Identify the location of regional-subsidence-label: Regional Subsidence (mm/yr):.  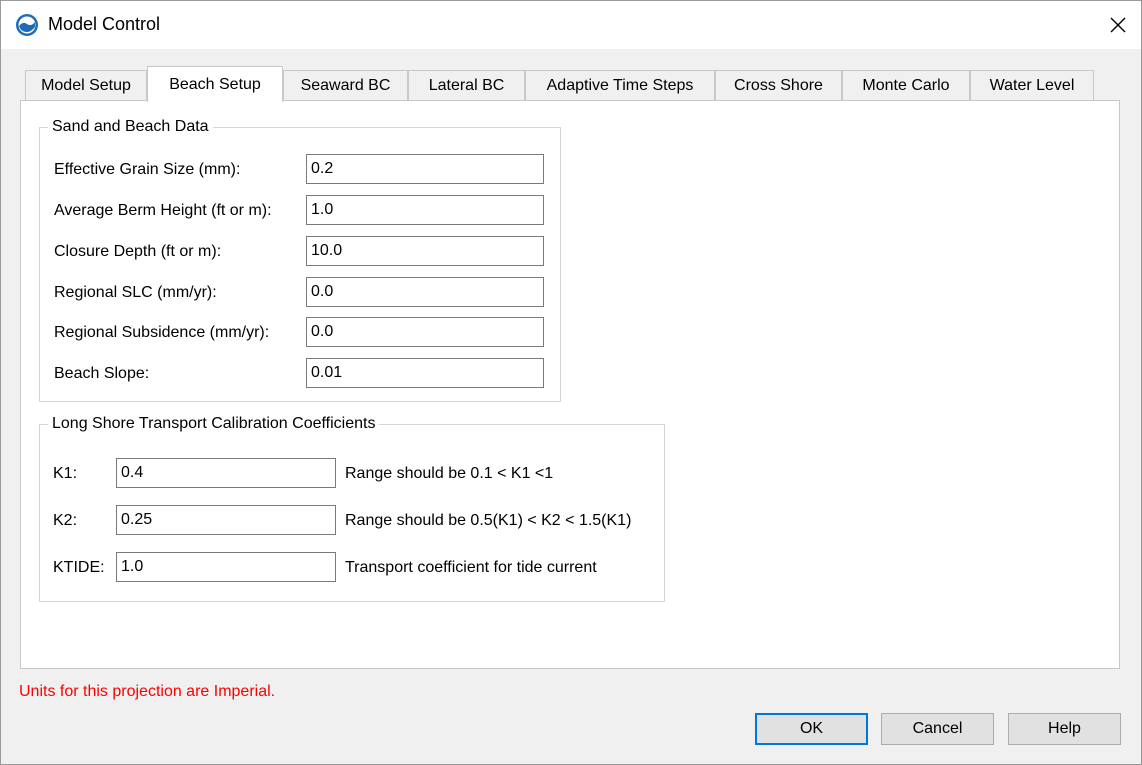
(162, 332).